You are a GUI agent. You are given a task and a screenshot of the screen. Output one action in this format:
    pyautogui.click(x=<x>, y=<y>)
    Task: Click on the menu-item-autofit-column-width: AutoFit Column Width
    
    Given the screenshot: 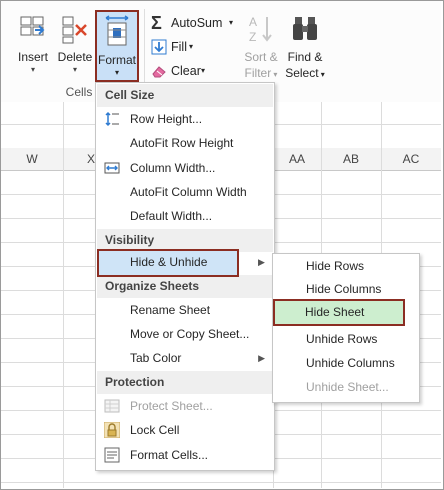 What is the action you would take?
    pyautogui.click(x=185, y=192)
    